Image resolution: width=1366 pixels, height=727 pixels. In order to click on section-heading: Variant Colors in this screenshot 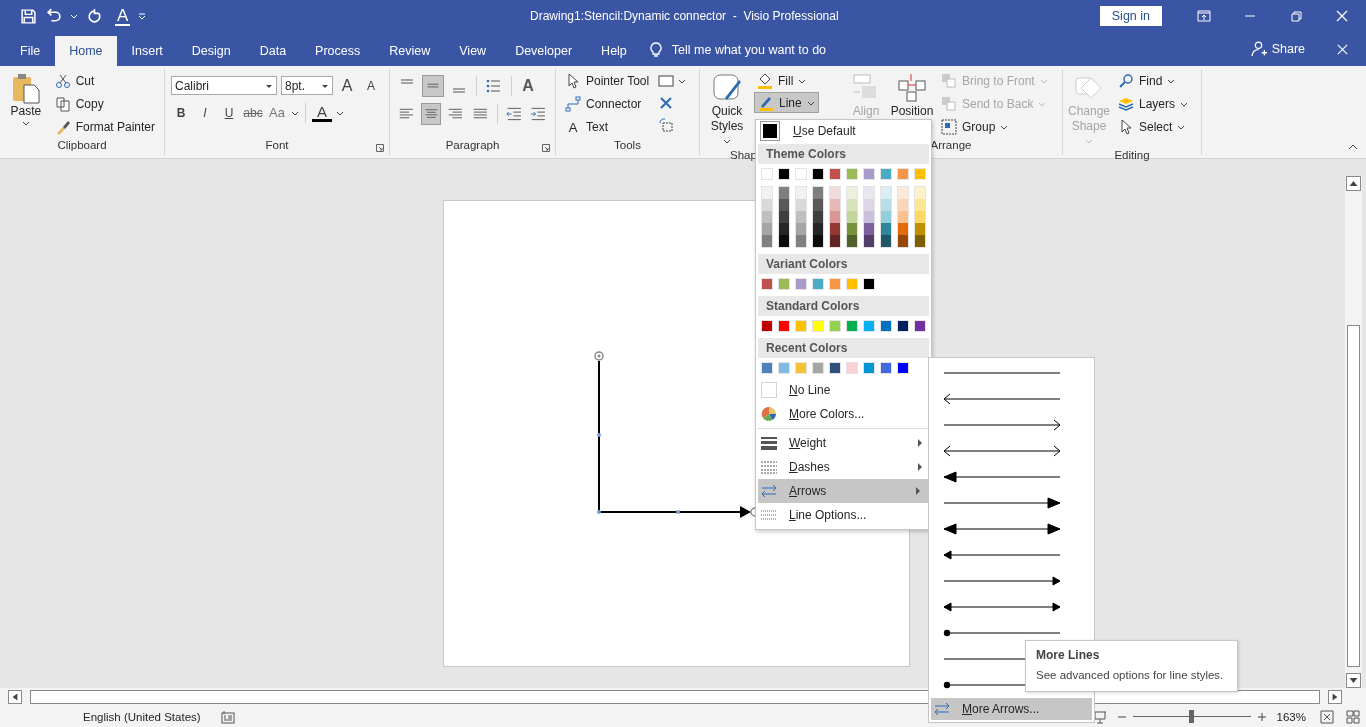, I will do `click(843, 264)`.